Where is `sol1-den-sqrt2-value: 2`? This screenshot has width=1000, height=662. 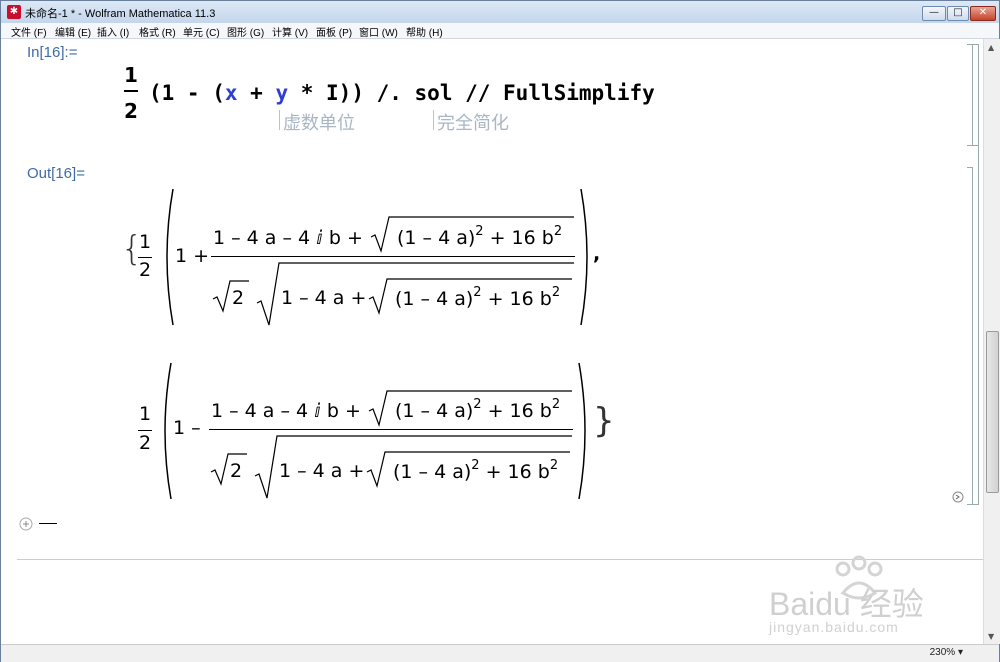
sol1-den-sqrt2-value: 2 is located at coordinates (238, 298).